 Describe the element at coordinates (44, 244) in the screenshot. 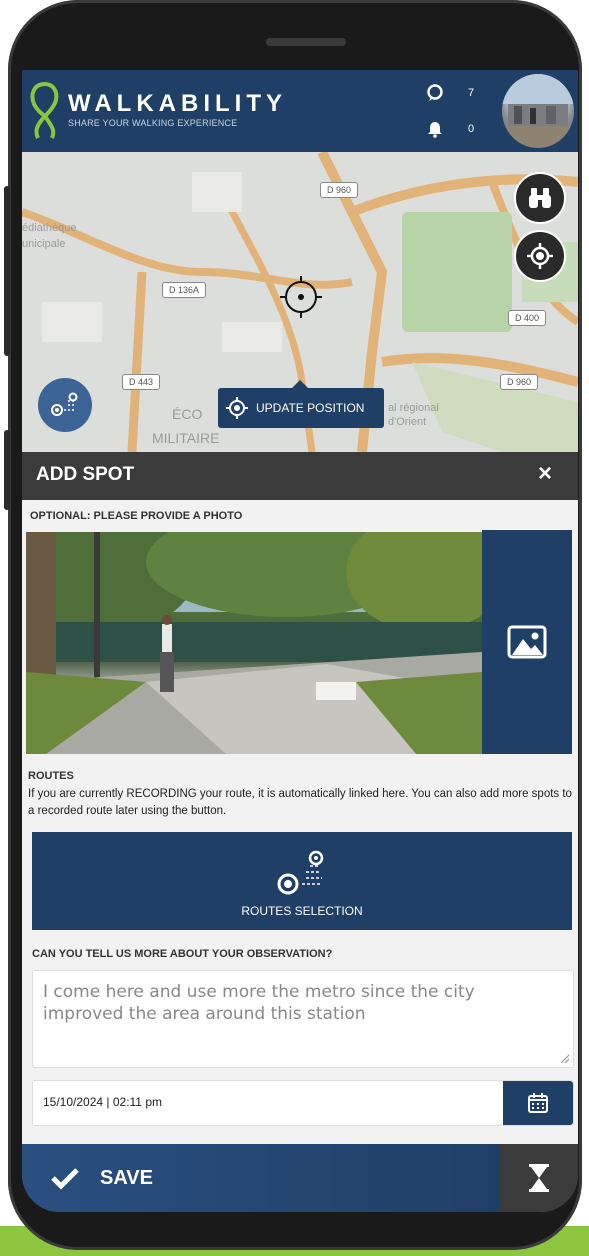

I see `map-place-label: unicipale` at that location.